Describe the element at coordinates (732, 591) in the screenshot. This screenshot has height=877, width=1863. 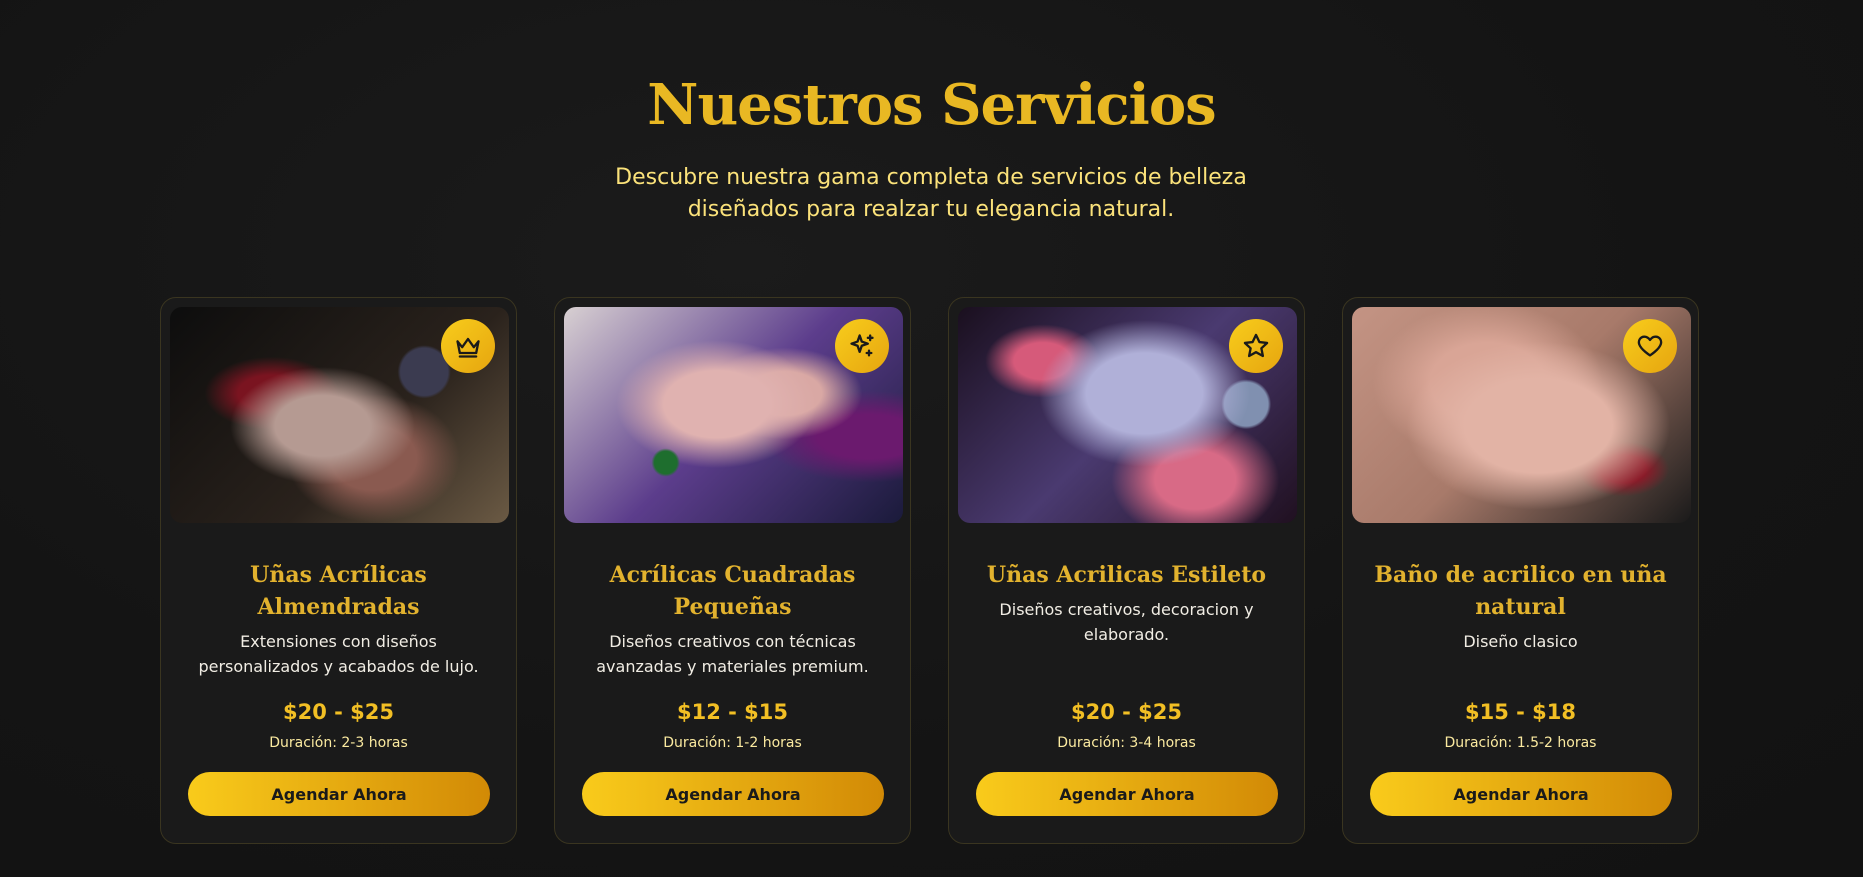
I see `service-title: Acrílicas Cuadradas Pequeñas` at that location.